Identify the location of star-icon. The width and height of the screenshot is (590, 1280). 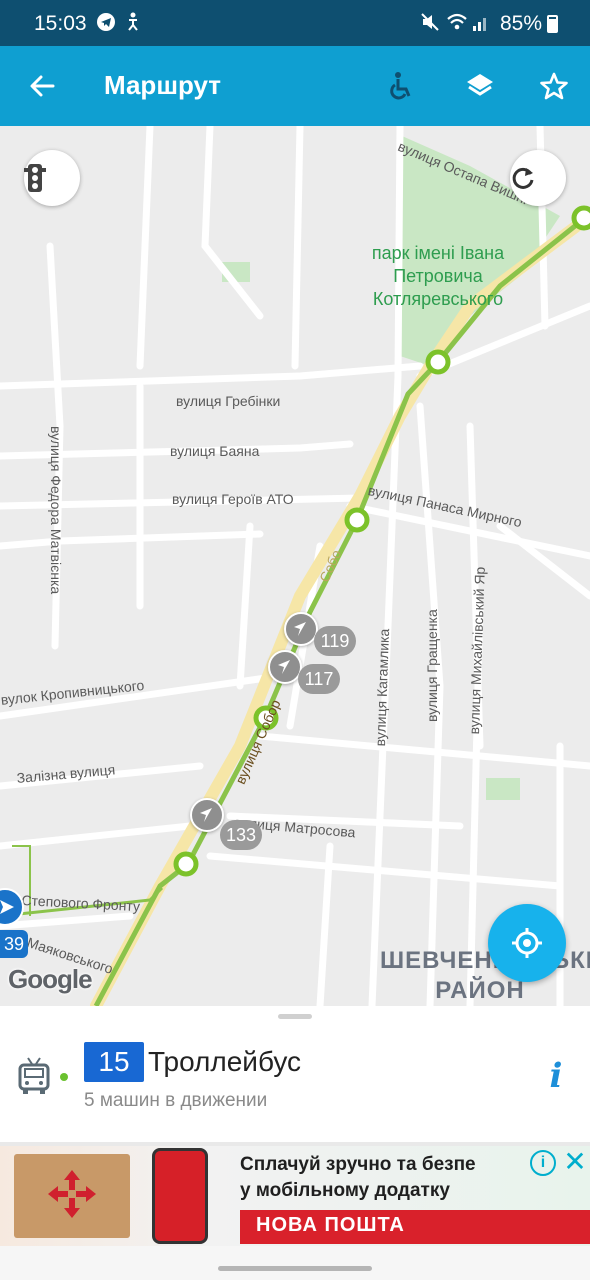
(554, 86).